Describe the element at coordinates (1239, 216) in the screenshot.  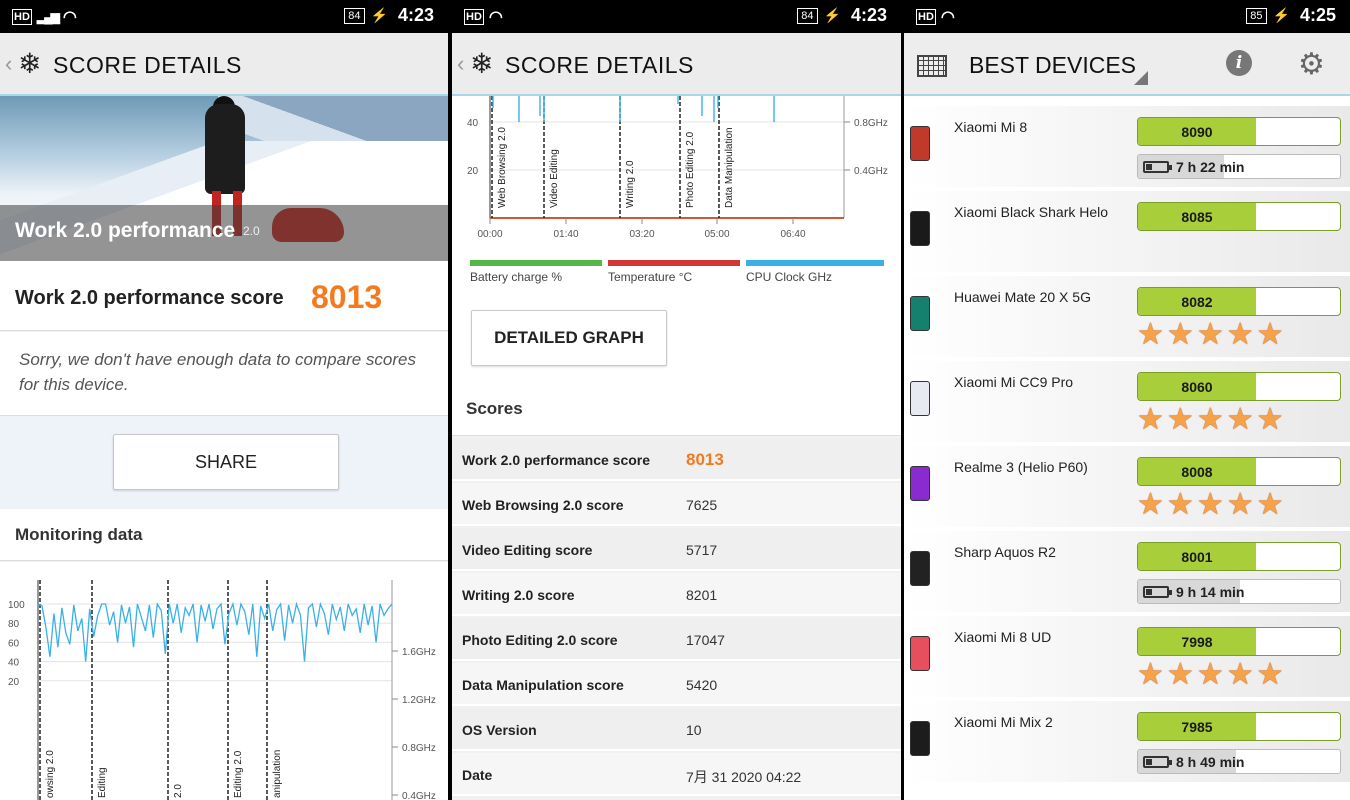
I see `score-bar: 8085` at that location.